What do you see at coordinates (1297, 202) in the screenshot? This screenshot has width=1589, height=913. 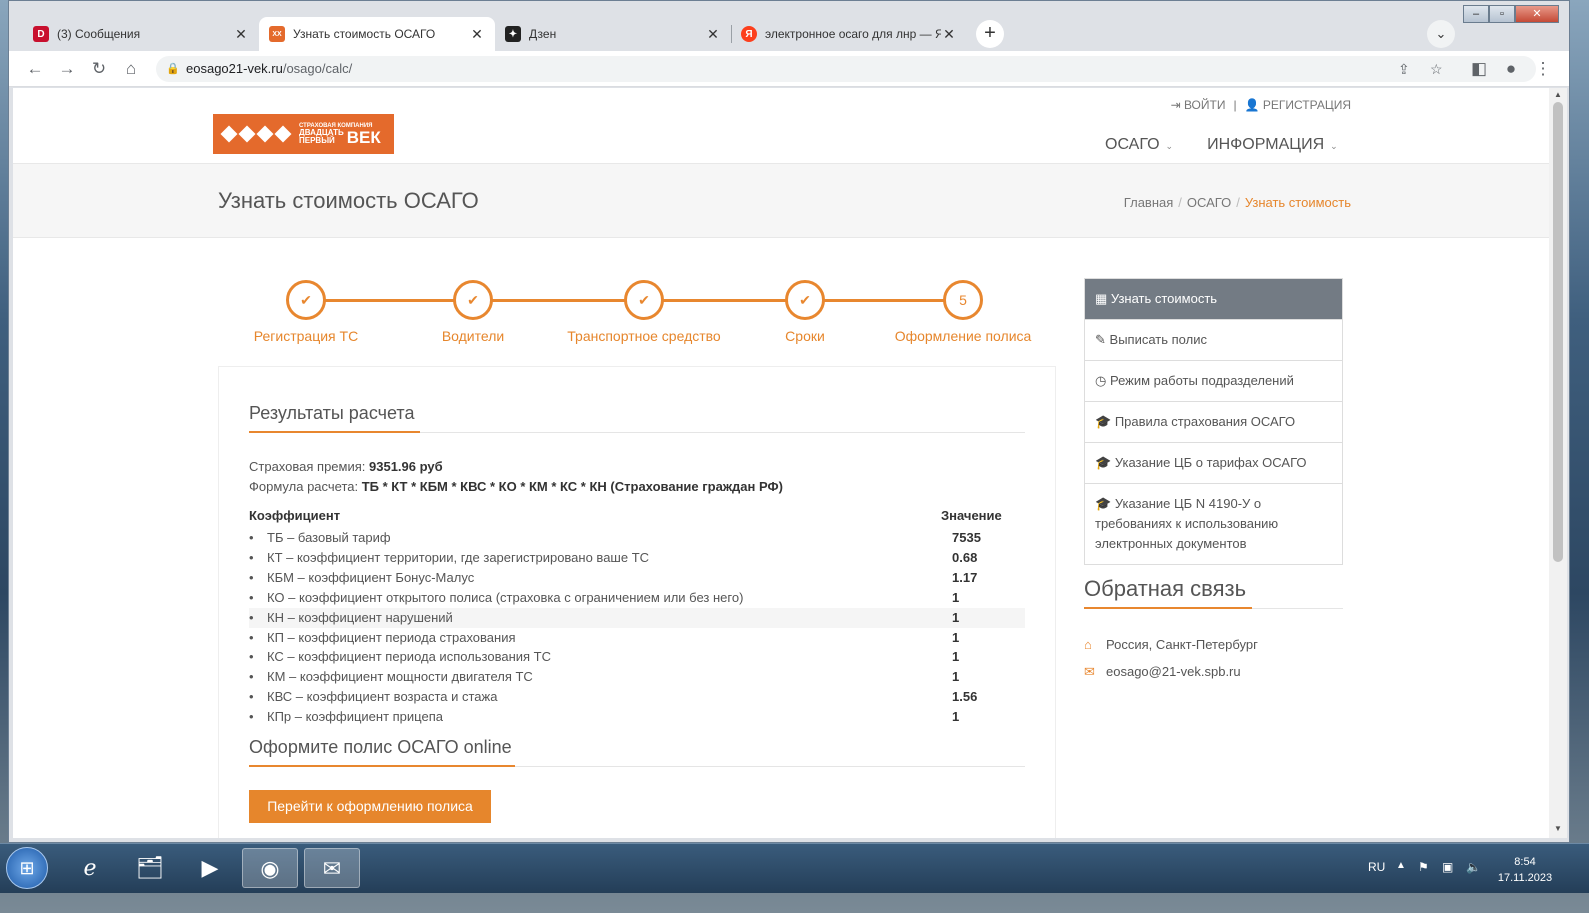 I see `breadcrumb-current: Узнать стоимость` at bounding box center [1297, 202].